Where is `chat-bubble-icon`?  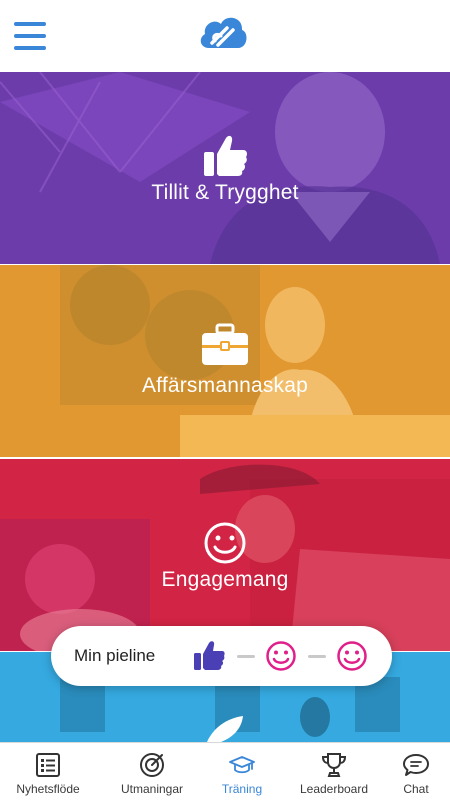
chat-bubble-icon is located at coordinates (416, 765).